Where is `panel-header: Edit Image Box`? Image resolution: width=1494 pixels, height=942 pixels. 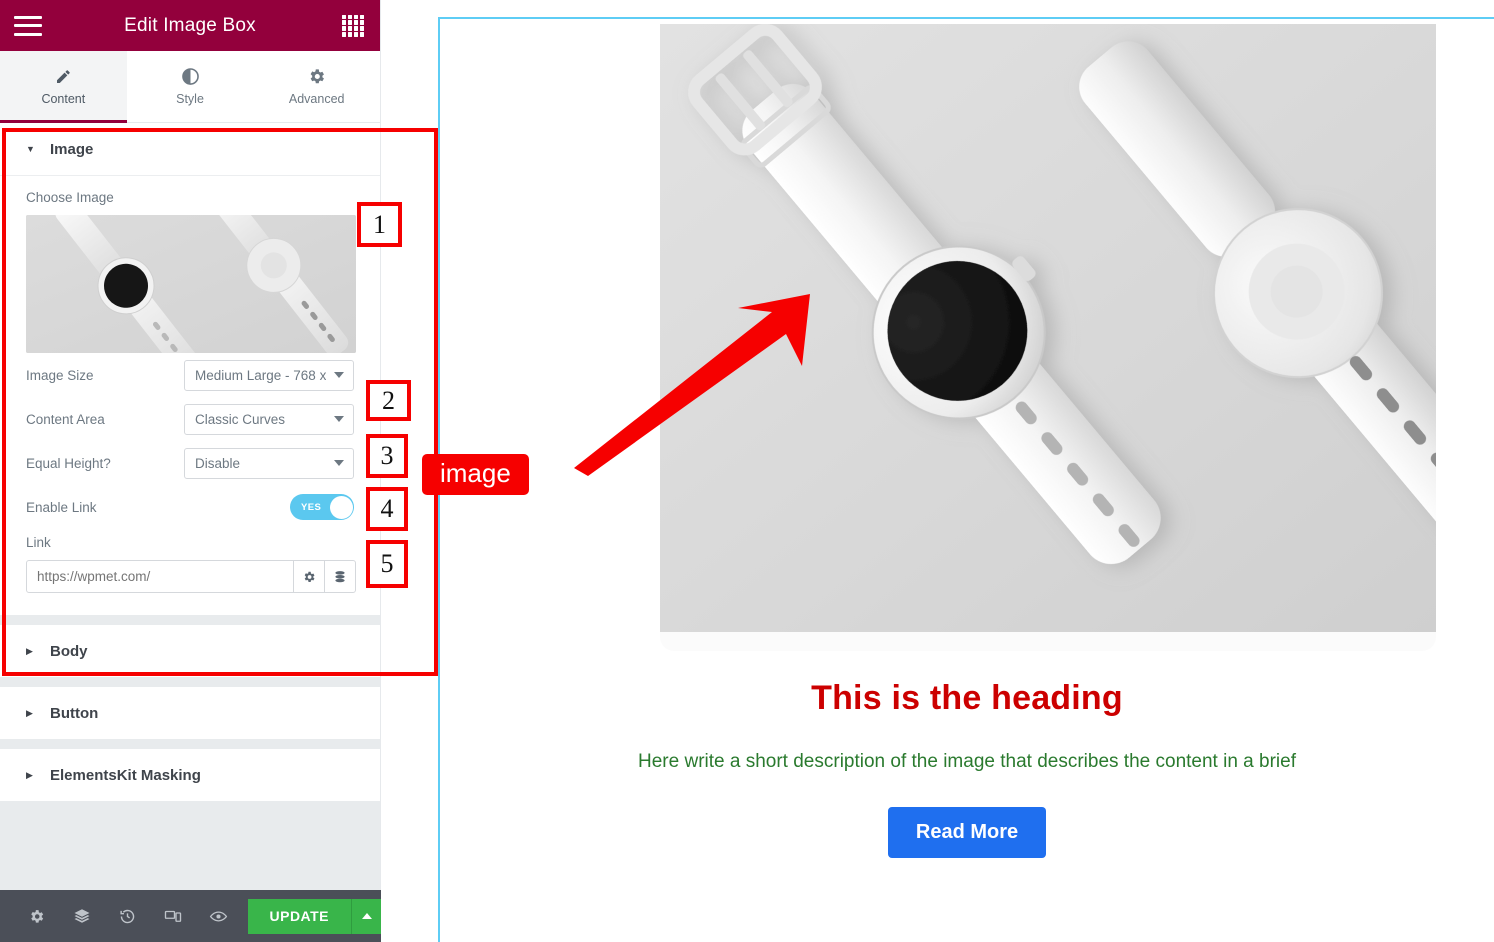
panel-header: Edit Image Box is located at coordinates (190, 25).